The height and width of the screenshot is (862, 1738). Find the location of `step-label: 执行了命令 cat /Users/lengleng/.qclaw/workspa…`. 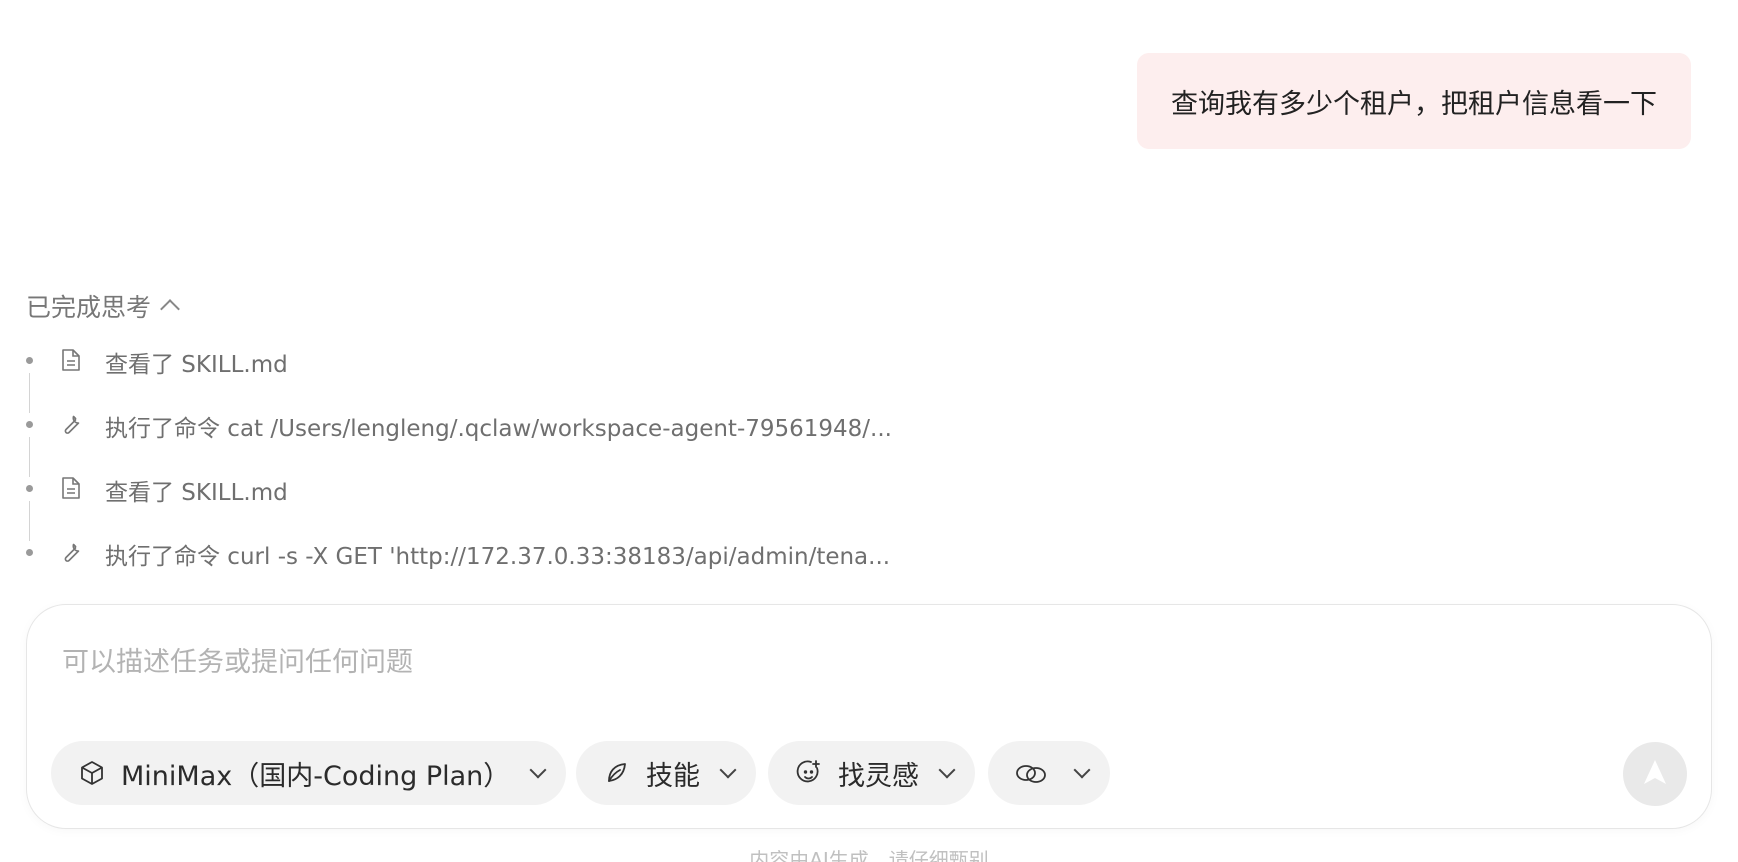

step-label: 执行了命令 cat /Users/lengleng/.qclaw/workspa… is located at coordinates (498, 429).